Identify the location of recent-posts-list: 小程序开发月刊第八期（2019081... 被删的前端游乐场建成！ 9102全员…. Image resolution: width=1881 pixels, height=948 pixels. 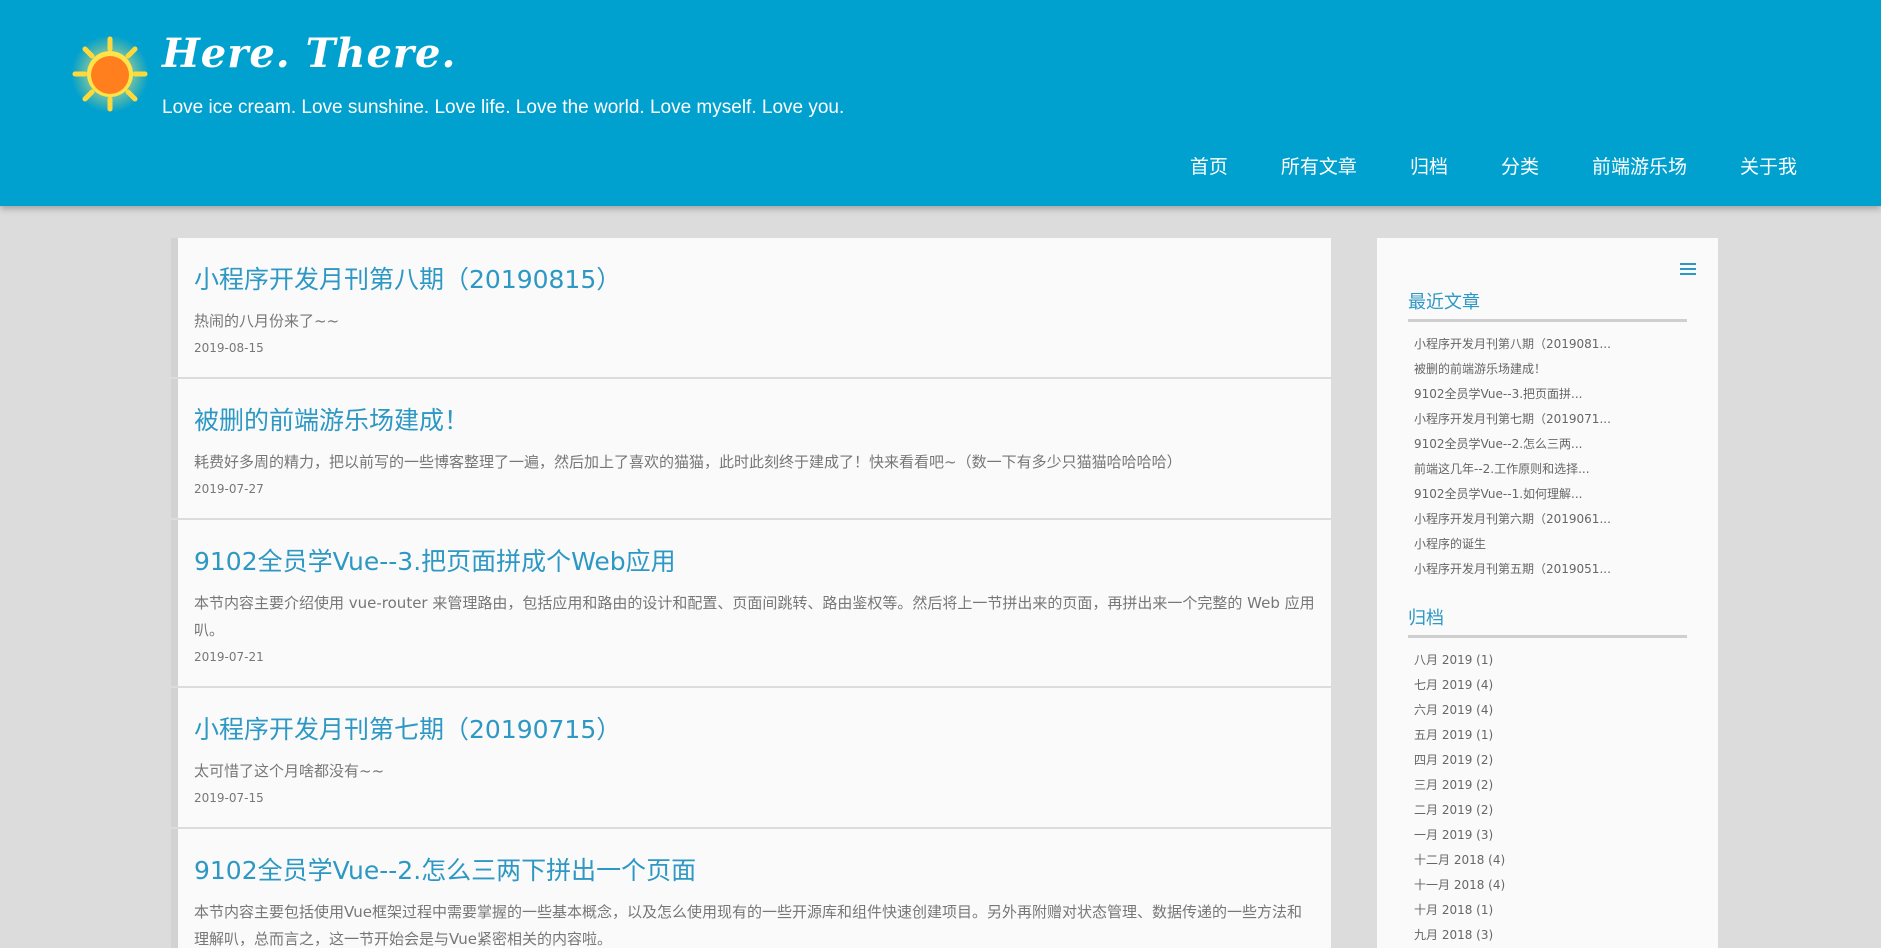
(1547, 457).